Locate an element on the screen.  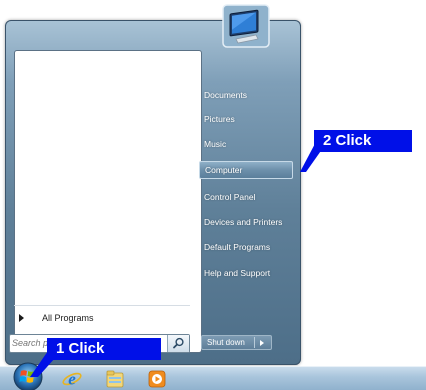
menu-item-control-panel: Control Panel is located at coordinates (246, 197).